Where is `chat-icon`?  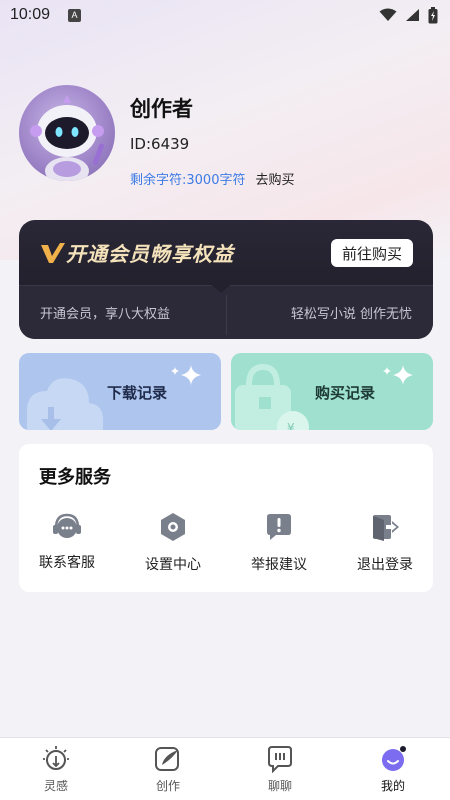 chat-icon is located at coordinates (280, 759).